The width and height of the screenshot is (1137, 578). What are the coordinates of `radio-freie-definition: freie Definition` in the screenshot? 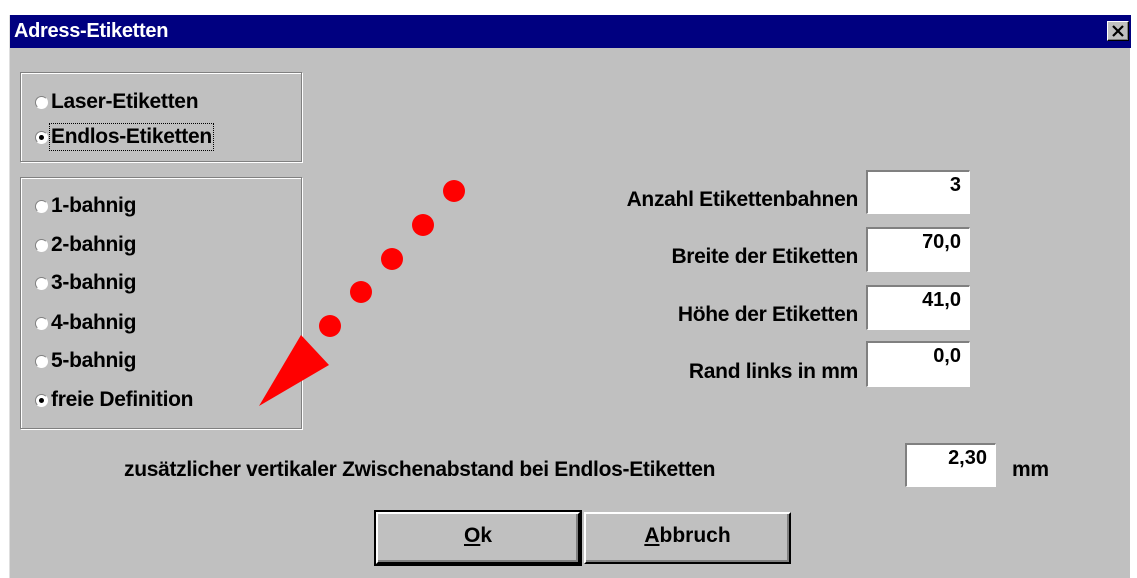 It's located at (114, 400).